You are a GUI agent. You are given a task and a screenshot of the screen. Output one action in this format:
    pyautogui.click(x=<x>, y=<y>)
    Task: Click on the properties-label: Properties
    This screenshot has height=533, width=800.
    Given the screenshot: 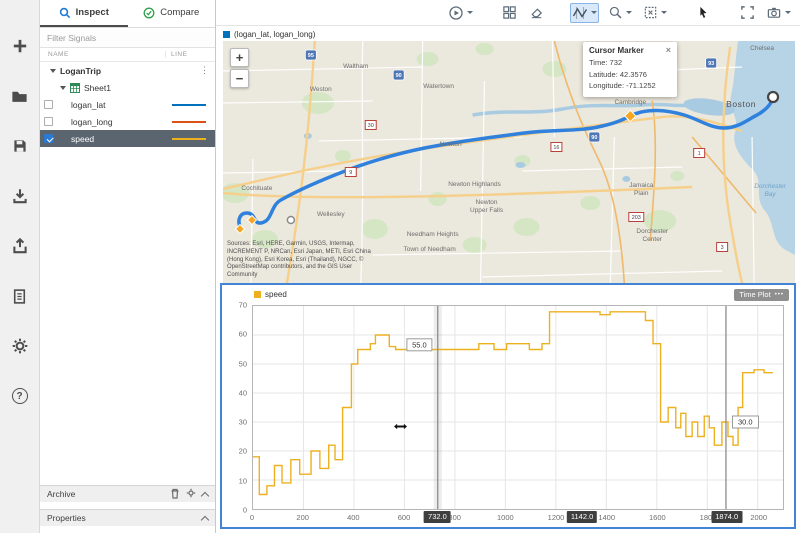 What is the action you would take?
    pyautogui.click(x=66, y=518)
    